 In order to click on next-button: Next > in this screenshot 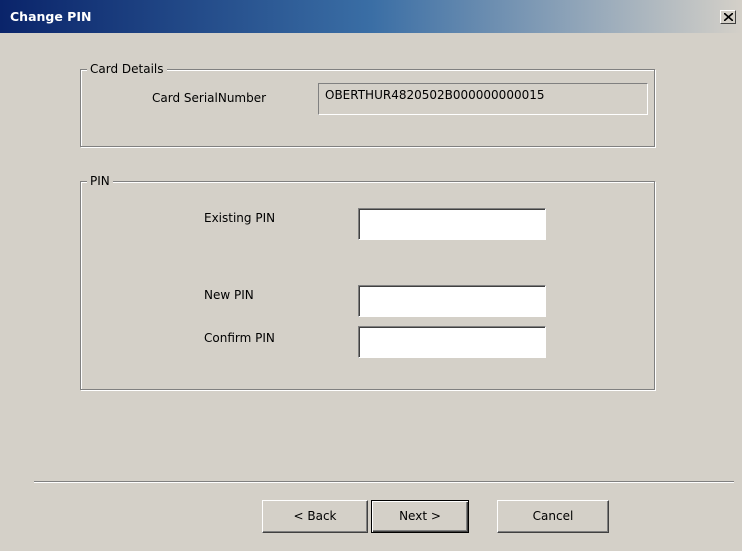, I will do `click(420, 516)`.